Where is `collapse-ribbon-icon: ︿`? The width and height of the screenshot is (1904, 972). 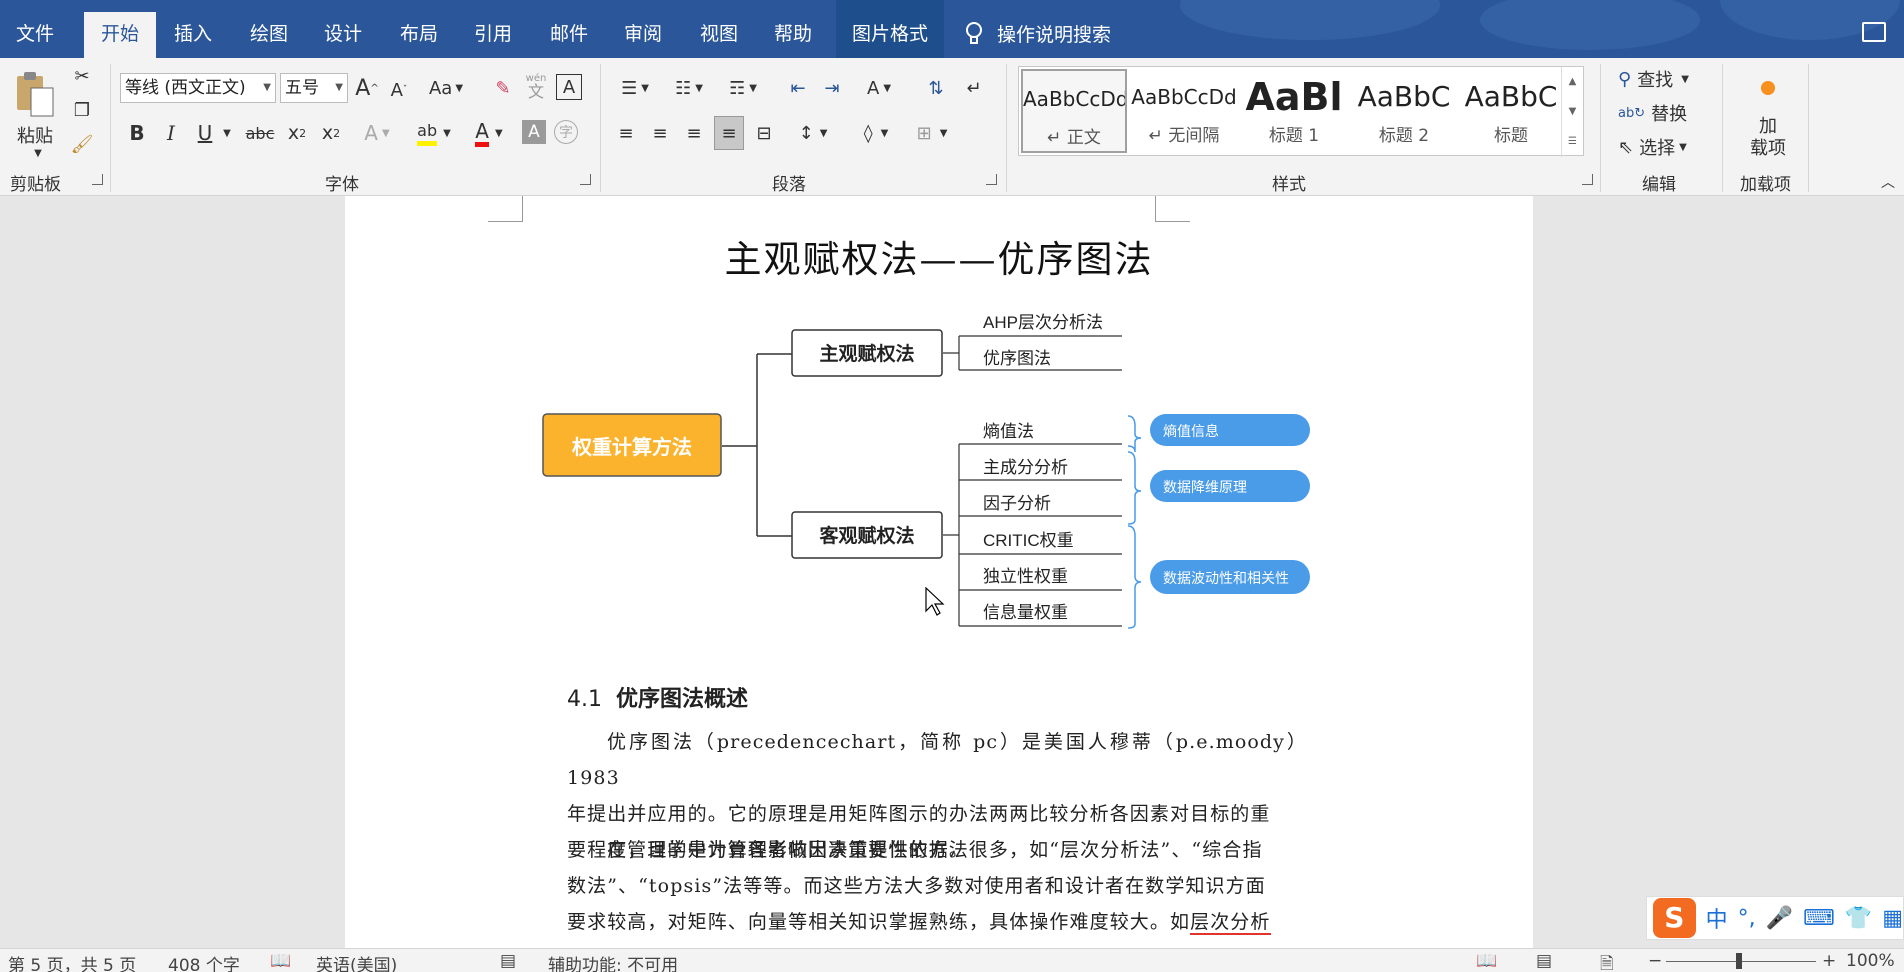 collapse-ribbon-icon: ︿ is located at coordinates (1888, 182).